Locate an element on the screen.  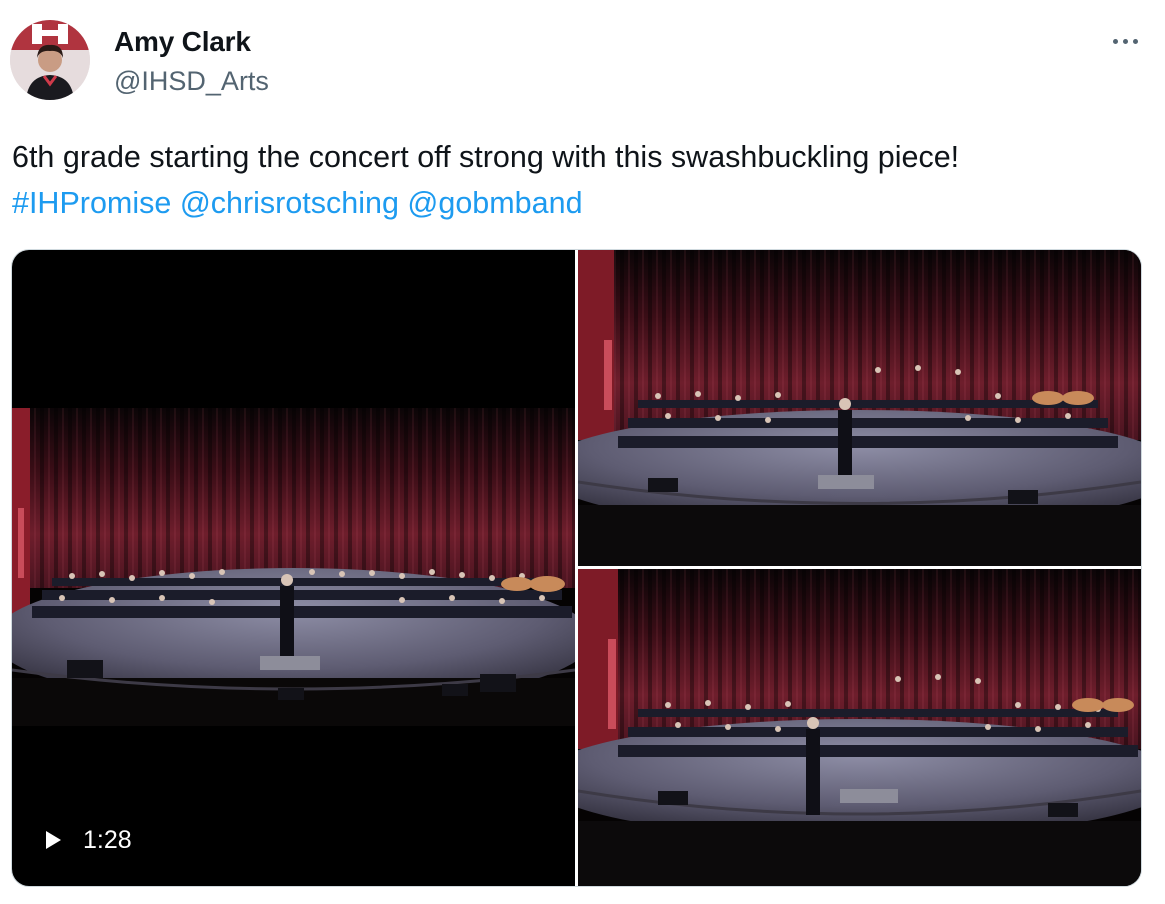
video-controls: 1:28 is located at coordinates (89, 840).